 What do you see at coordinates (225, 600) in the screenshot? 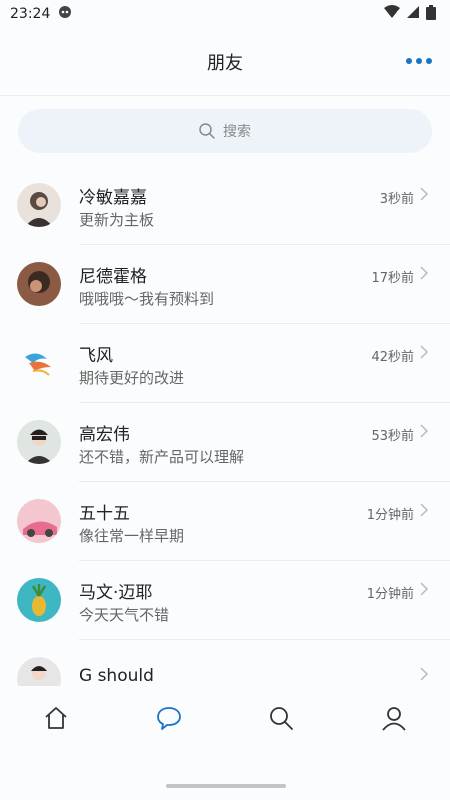
I see `friend-row: 马文·迈耶 今天天气不错 1分钟前` at bounding box center [225, 600].